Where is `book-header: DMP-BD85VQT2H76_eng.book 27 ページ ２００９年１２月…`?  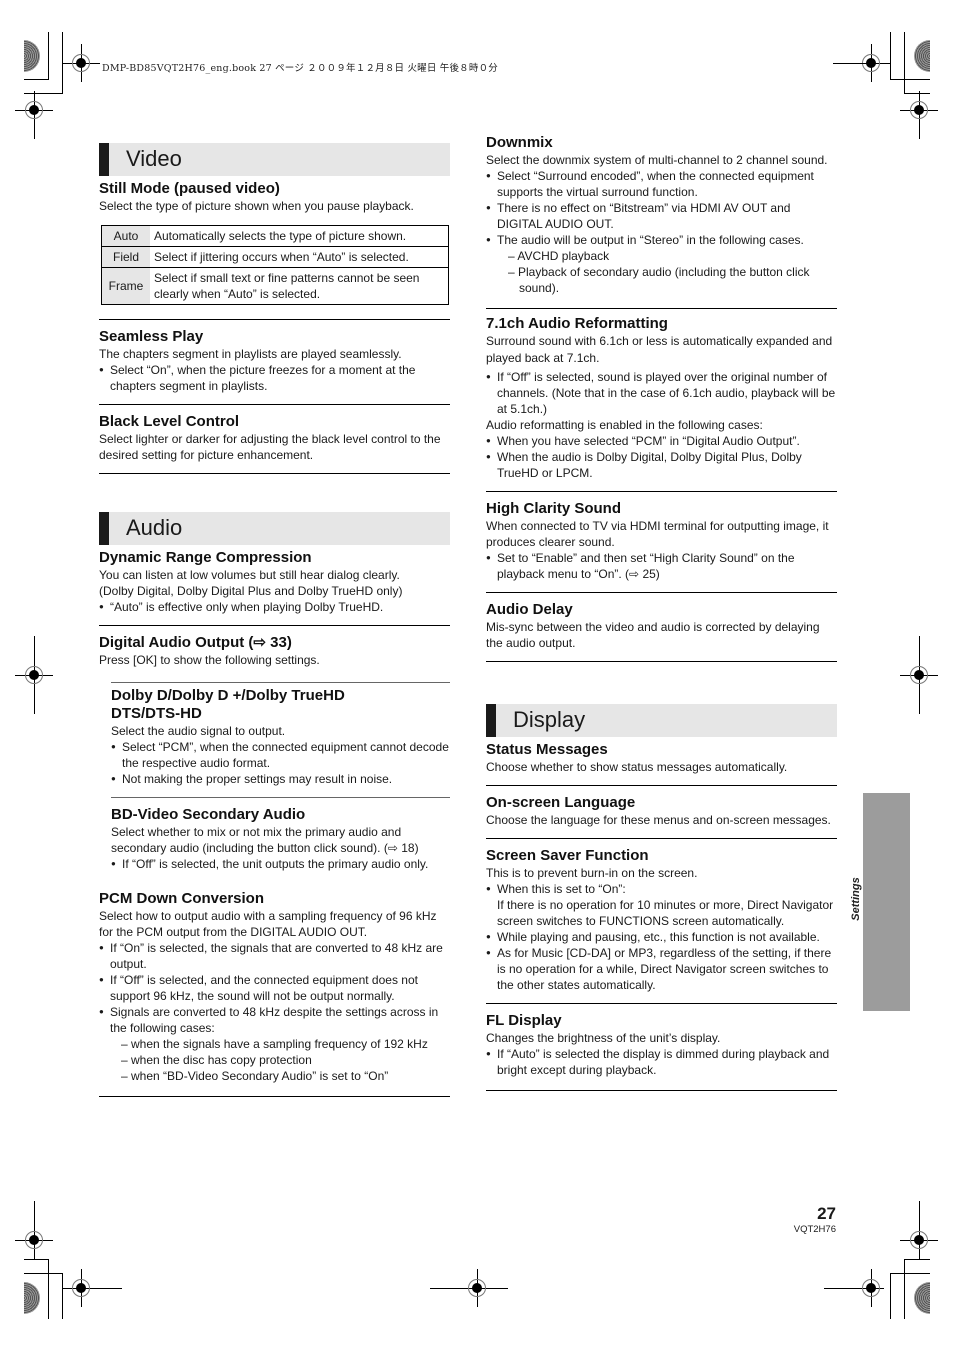
book-header: DMP-BD85VQT2H76_eng.book 27 ページ ２００９年１２月… is located at coordinates (300, 68).